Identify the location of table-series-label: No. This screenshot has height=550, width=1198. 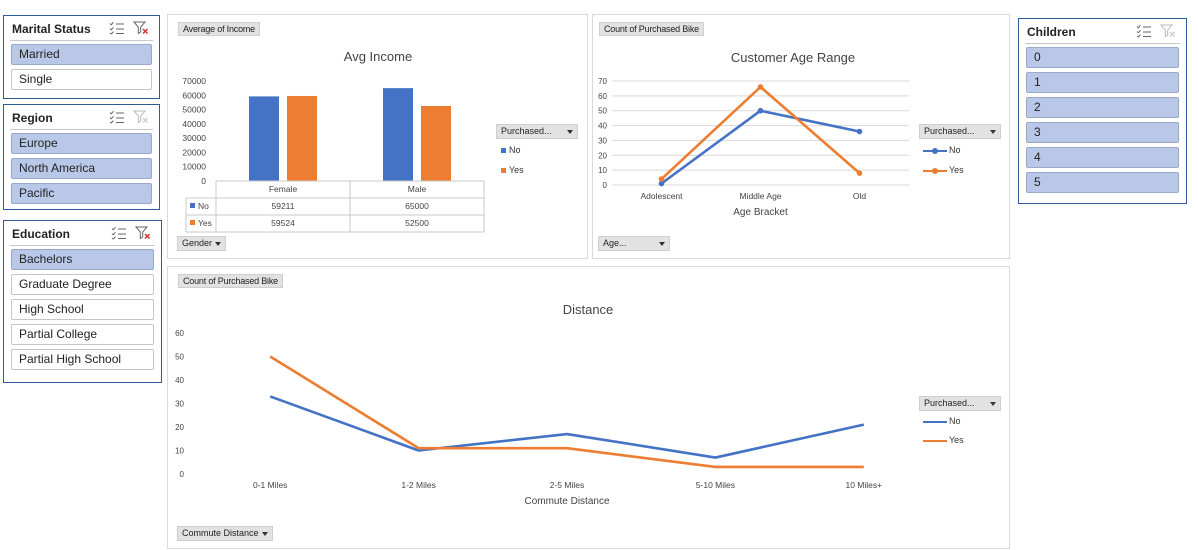
(203, 206).